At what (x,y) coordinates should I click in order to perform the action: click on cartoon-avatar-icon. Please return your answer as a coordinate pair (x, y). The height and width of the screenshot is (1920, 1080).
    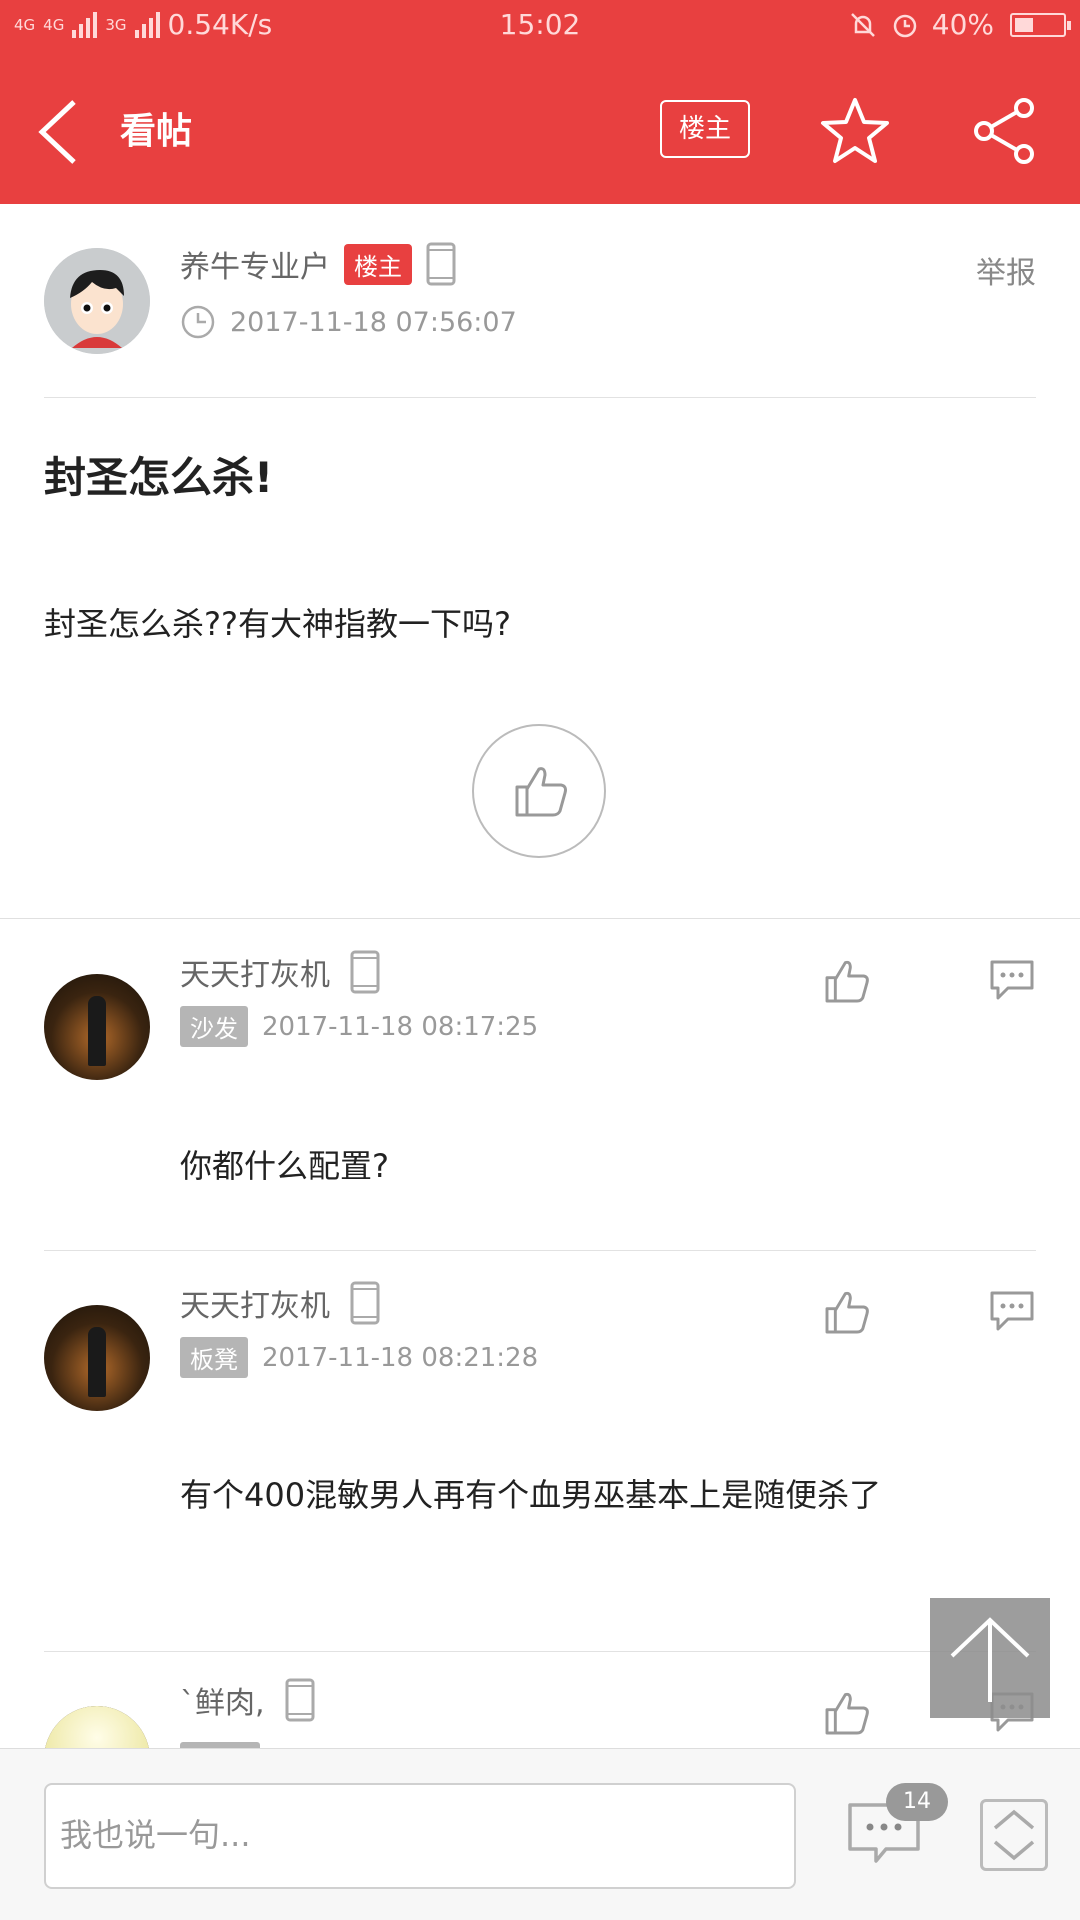
    Looking at the image, I should click on (97, 301).